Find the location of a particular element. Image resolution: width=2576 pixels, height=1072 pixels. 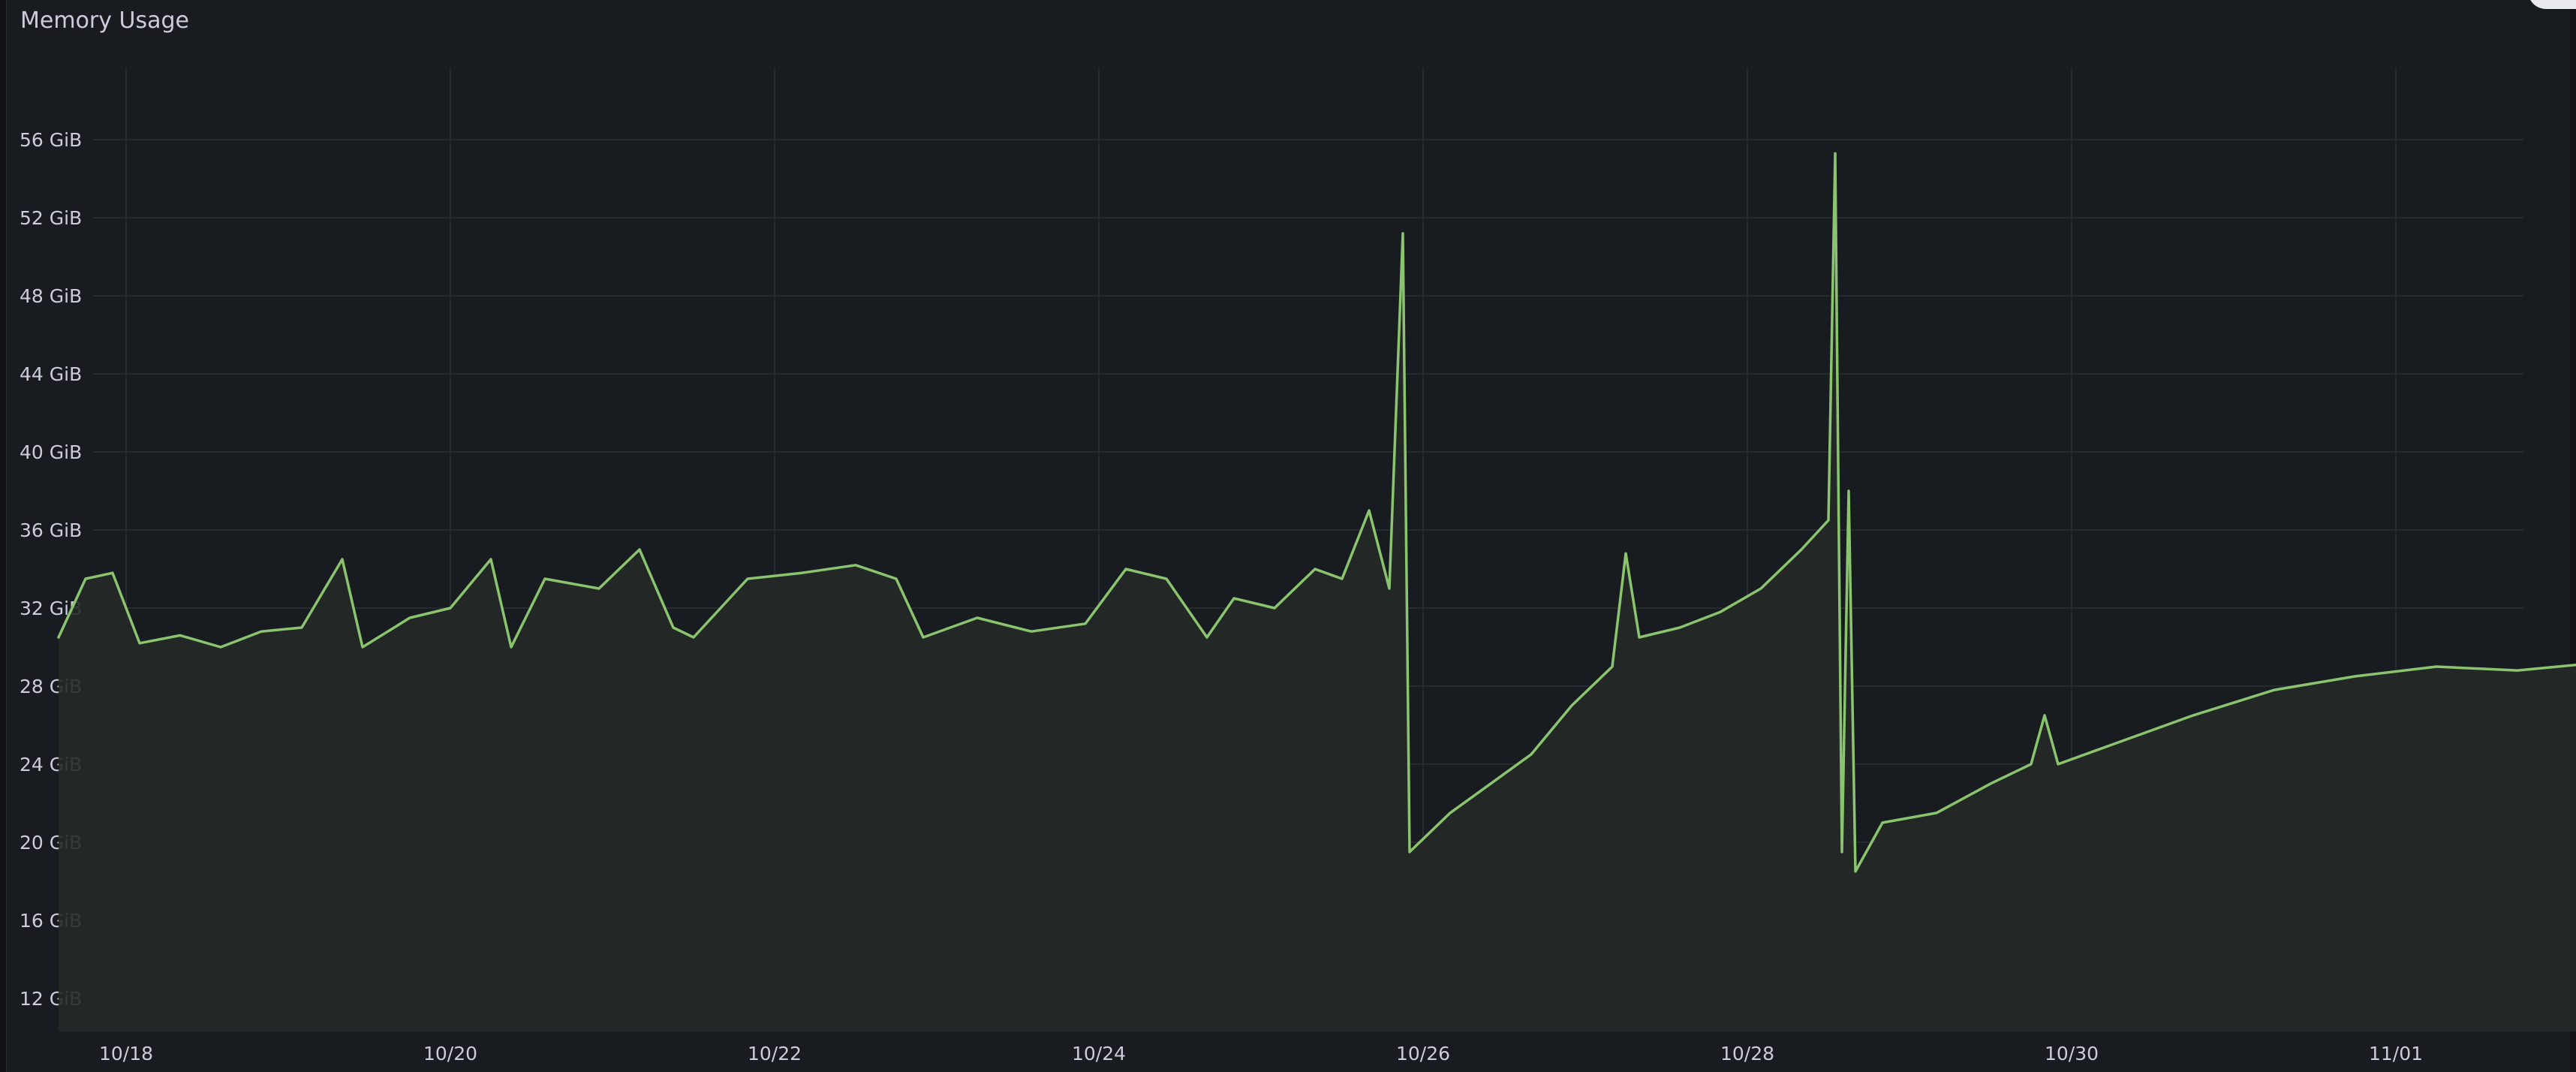

x-tick-label: 10/24 is located at coordinates (1099, 1053).